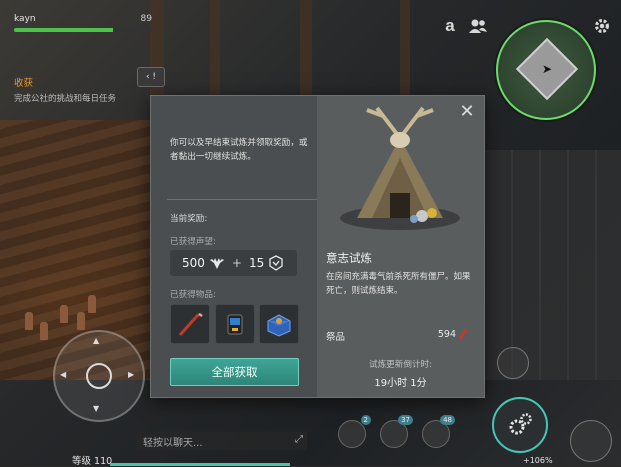 This screenshot has width=621, height=467. What do you see at coordinates (256, 263) in the screenshot?
I see `reputation-bonus: 15` at bounding box center [256, 263].